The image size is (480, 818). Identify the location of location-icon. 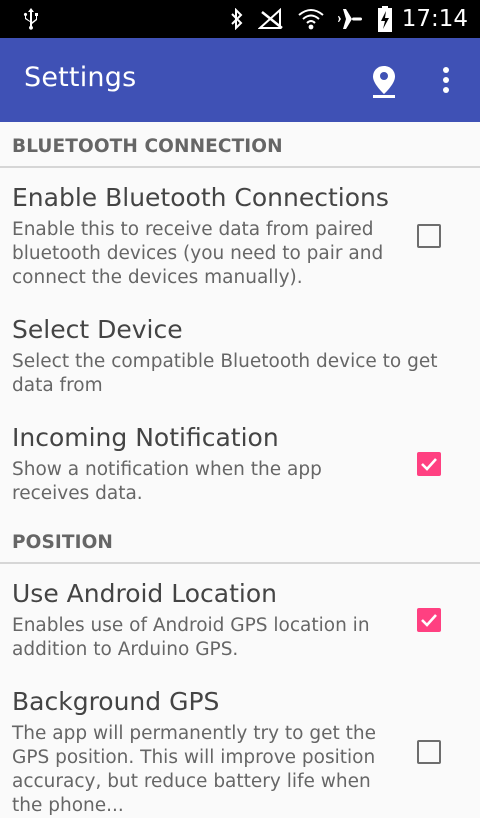
(384, 82).